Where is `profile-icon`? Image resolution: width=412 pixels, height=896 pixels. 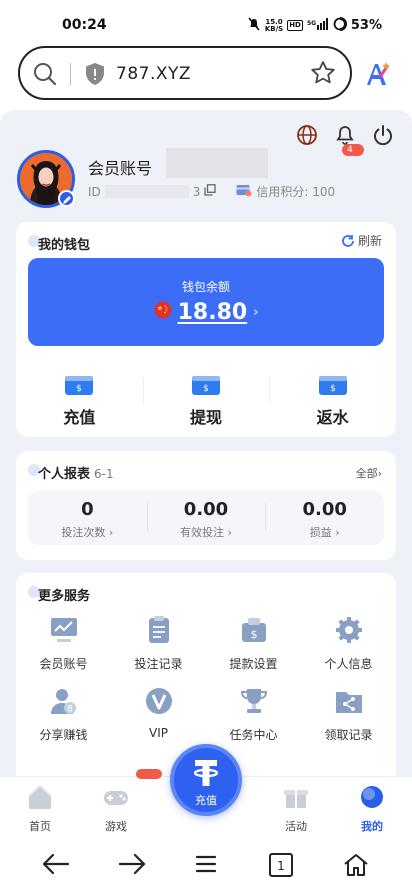 profile-icon is located at coordinates (372, 801).